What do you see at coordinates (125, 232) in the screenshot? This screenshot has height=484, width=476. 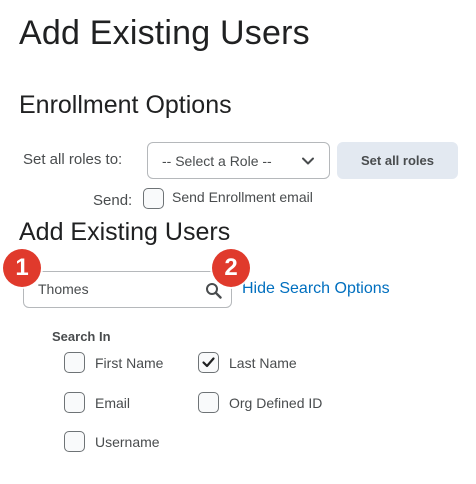 I see `add-existing-users-heading: Add Existing Users` at bounding box center [125, 232].